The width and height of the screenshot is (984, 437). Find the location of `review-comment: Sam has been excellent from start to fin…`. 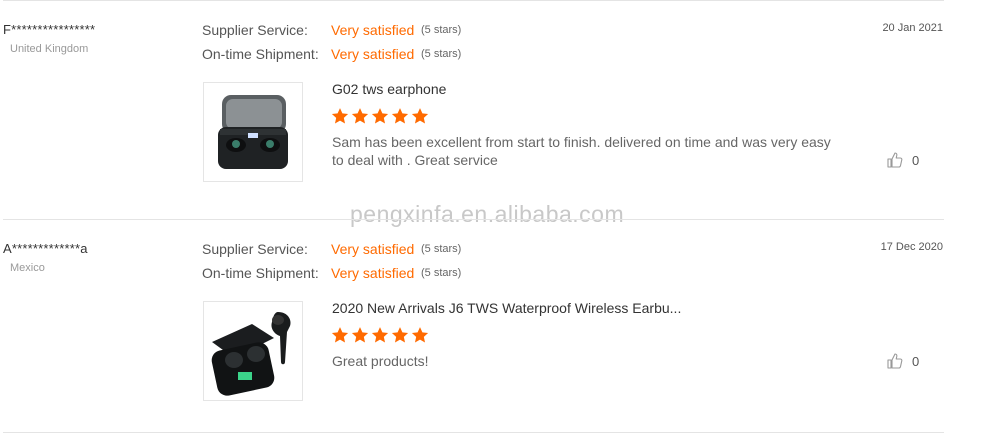

review-comment: Sam has been excellent from start to fin… is located at coordinates (581, 151).